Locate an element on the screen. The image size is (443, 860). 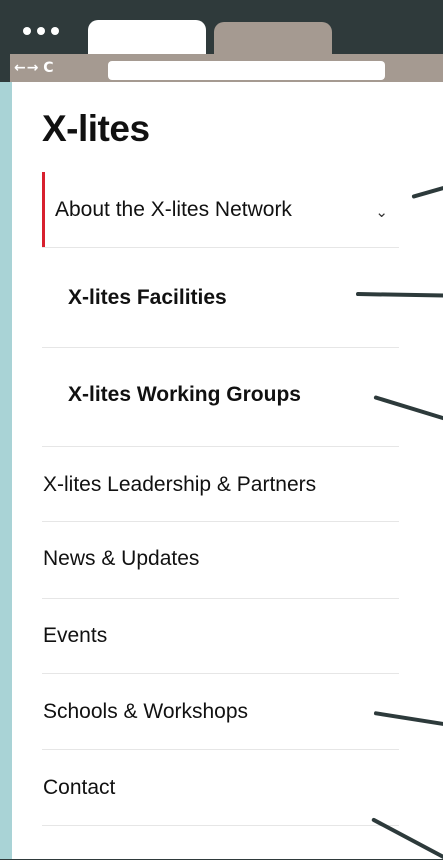
menu-item-label: News & Updates is located at coordinates (121, 558).